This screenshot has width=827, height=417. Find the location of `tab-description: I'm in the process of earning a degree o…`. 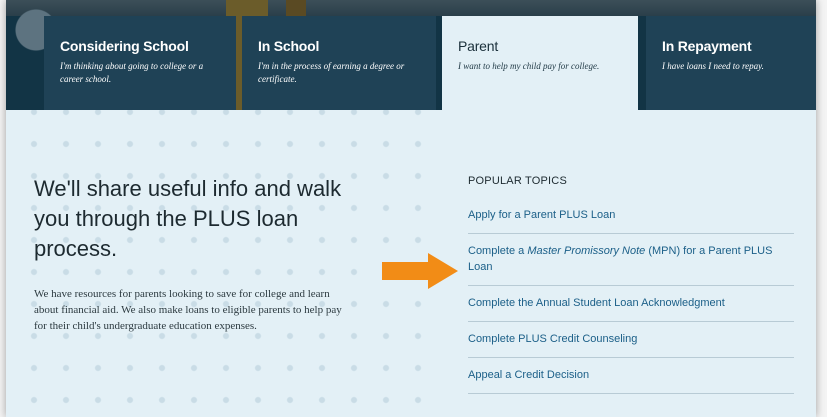

tab-description: I'm in the process of earning a degree o… is located at coordinates (331, 72).